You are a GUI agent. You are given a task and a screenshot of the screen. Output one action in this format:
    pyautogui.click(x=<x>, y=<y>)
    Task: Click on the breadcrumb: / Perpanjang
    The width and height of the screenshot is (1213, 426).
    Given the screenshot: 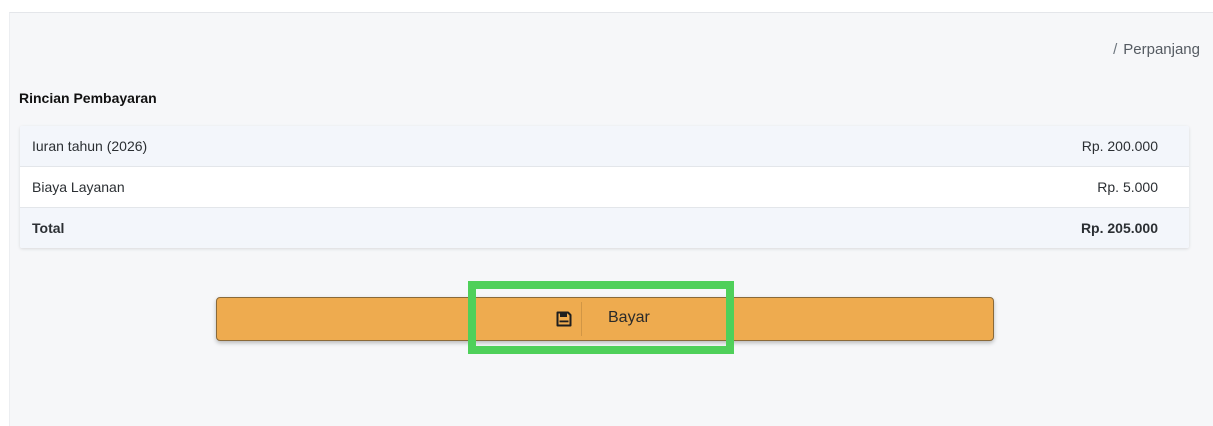 What is the action you would take?
    pyautogui.click(x=1156, y=49)
    